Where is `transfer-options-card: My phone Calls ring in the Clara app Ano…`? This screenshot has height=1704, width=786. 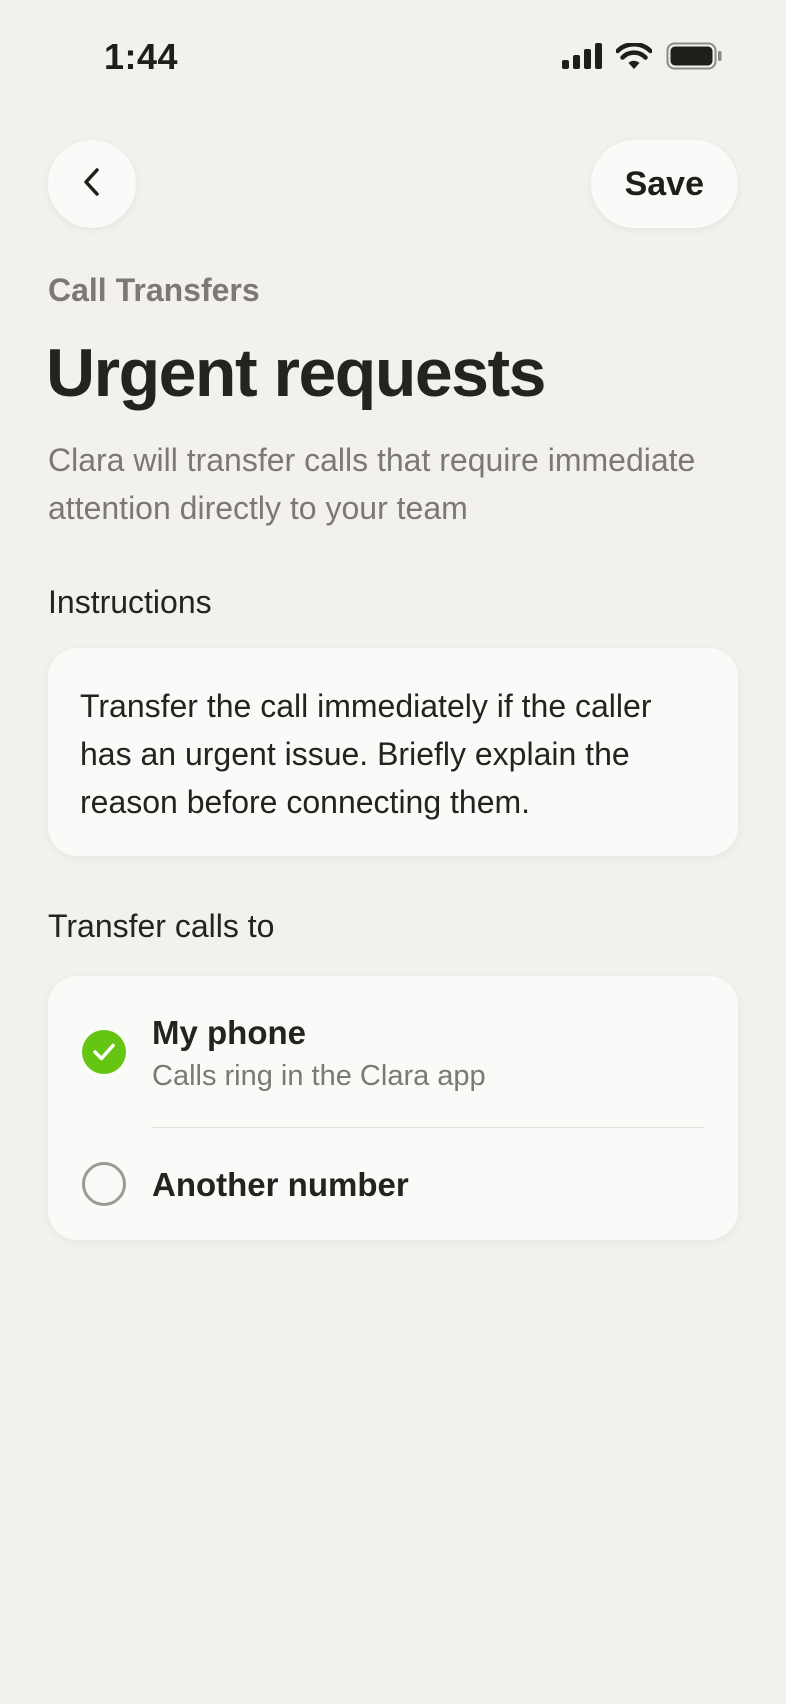
transfer-options-card: My phone Calls ring in the Clara app Ano… is located at coordinates (393, 1108).